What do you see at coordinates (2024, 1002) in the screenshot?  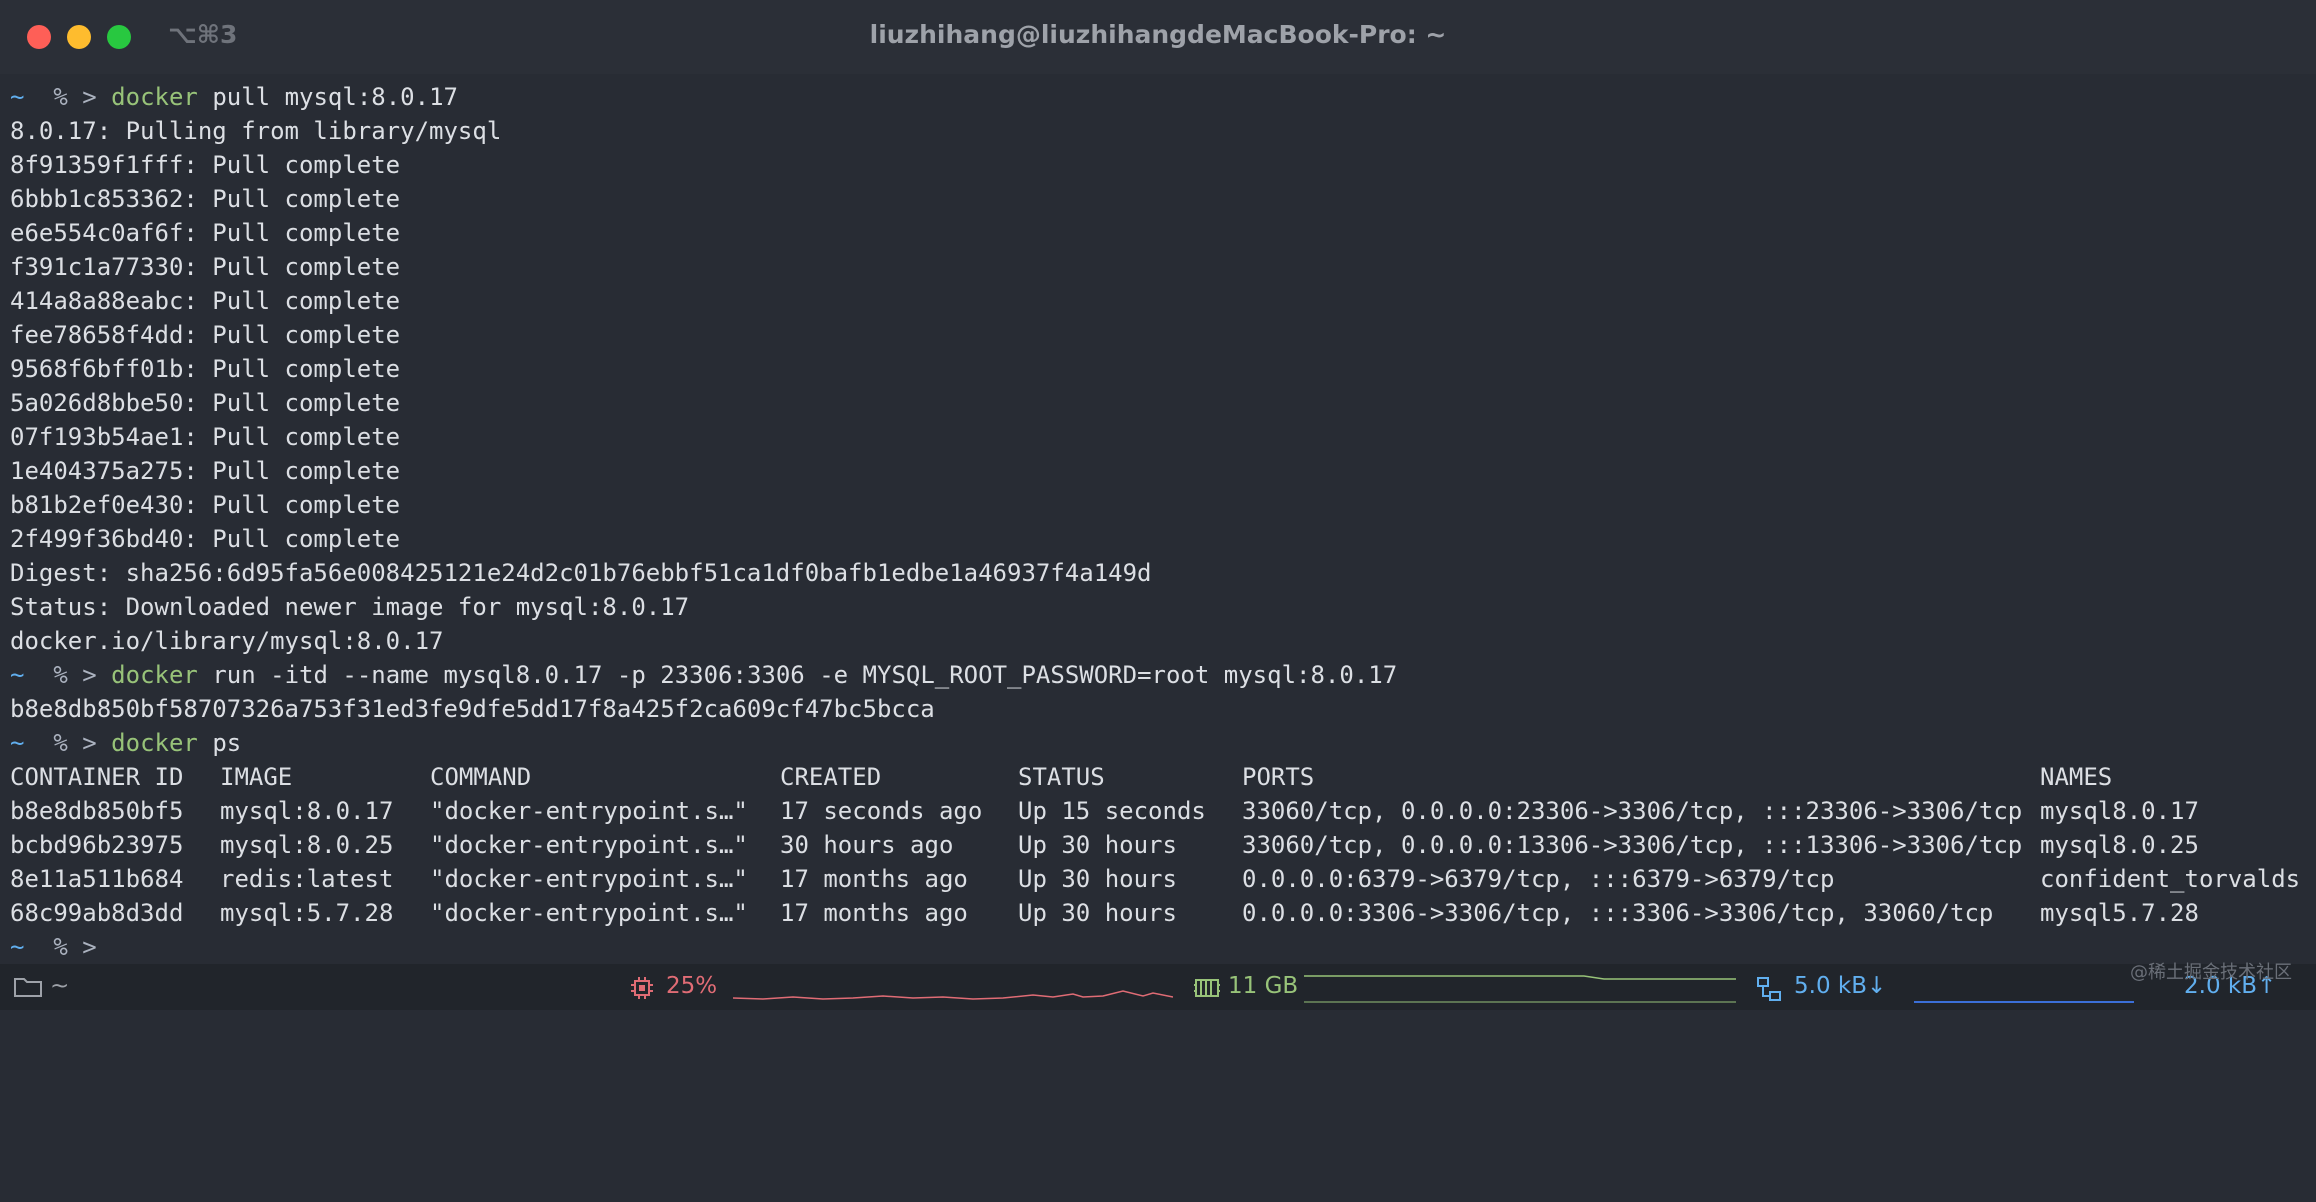 I see `network-graph` at bounding box center [2024, 1002].